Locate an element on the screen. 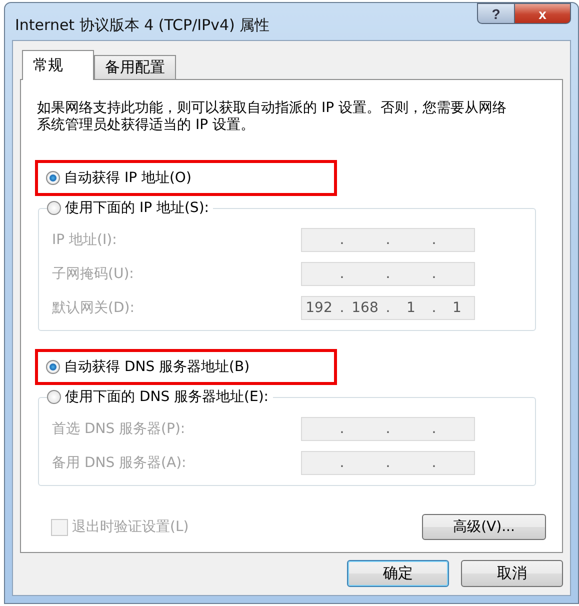 The height and width of the screenshot is (606, 579). close-button: x is located at coordinates (543, 13).